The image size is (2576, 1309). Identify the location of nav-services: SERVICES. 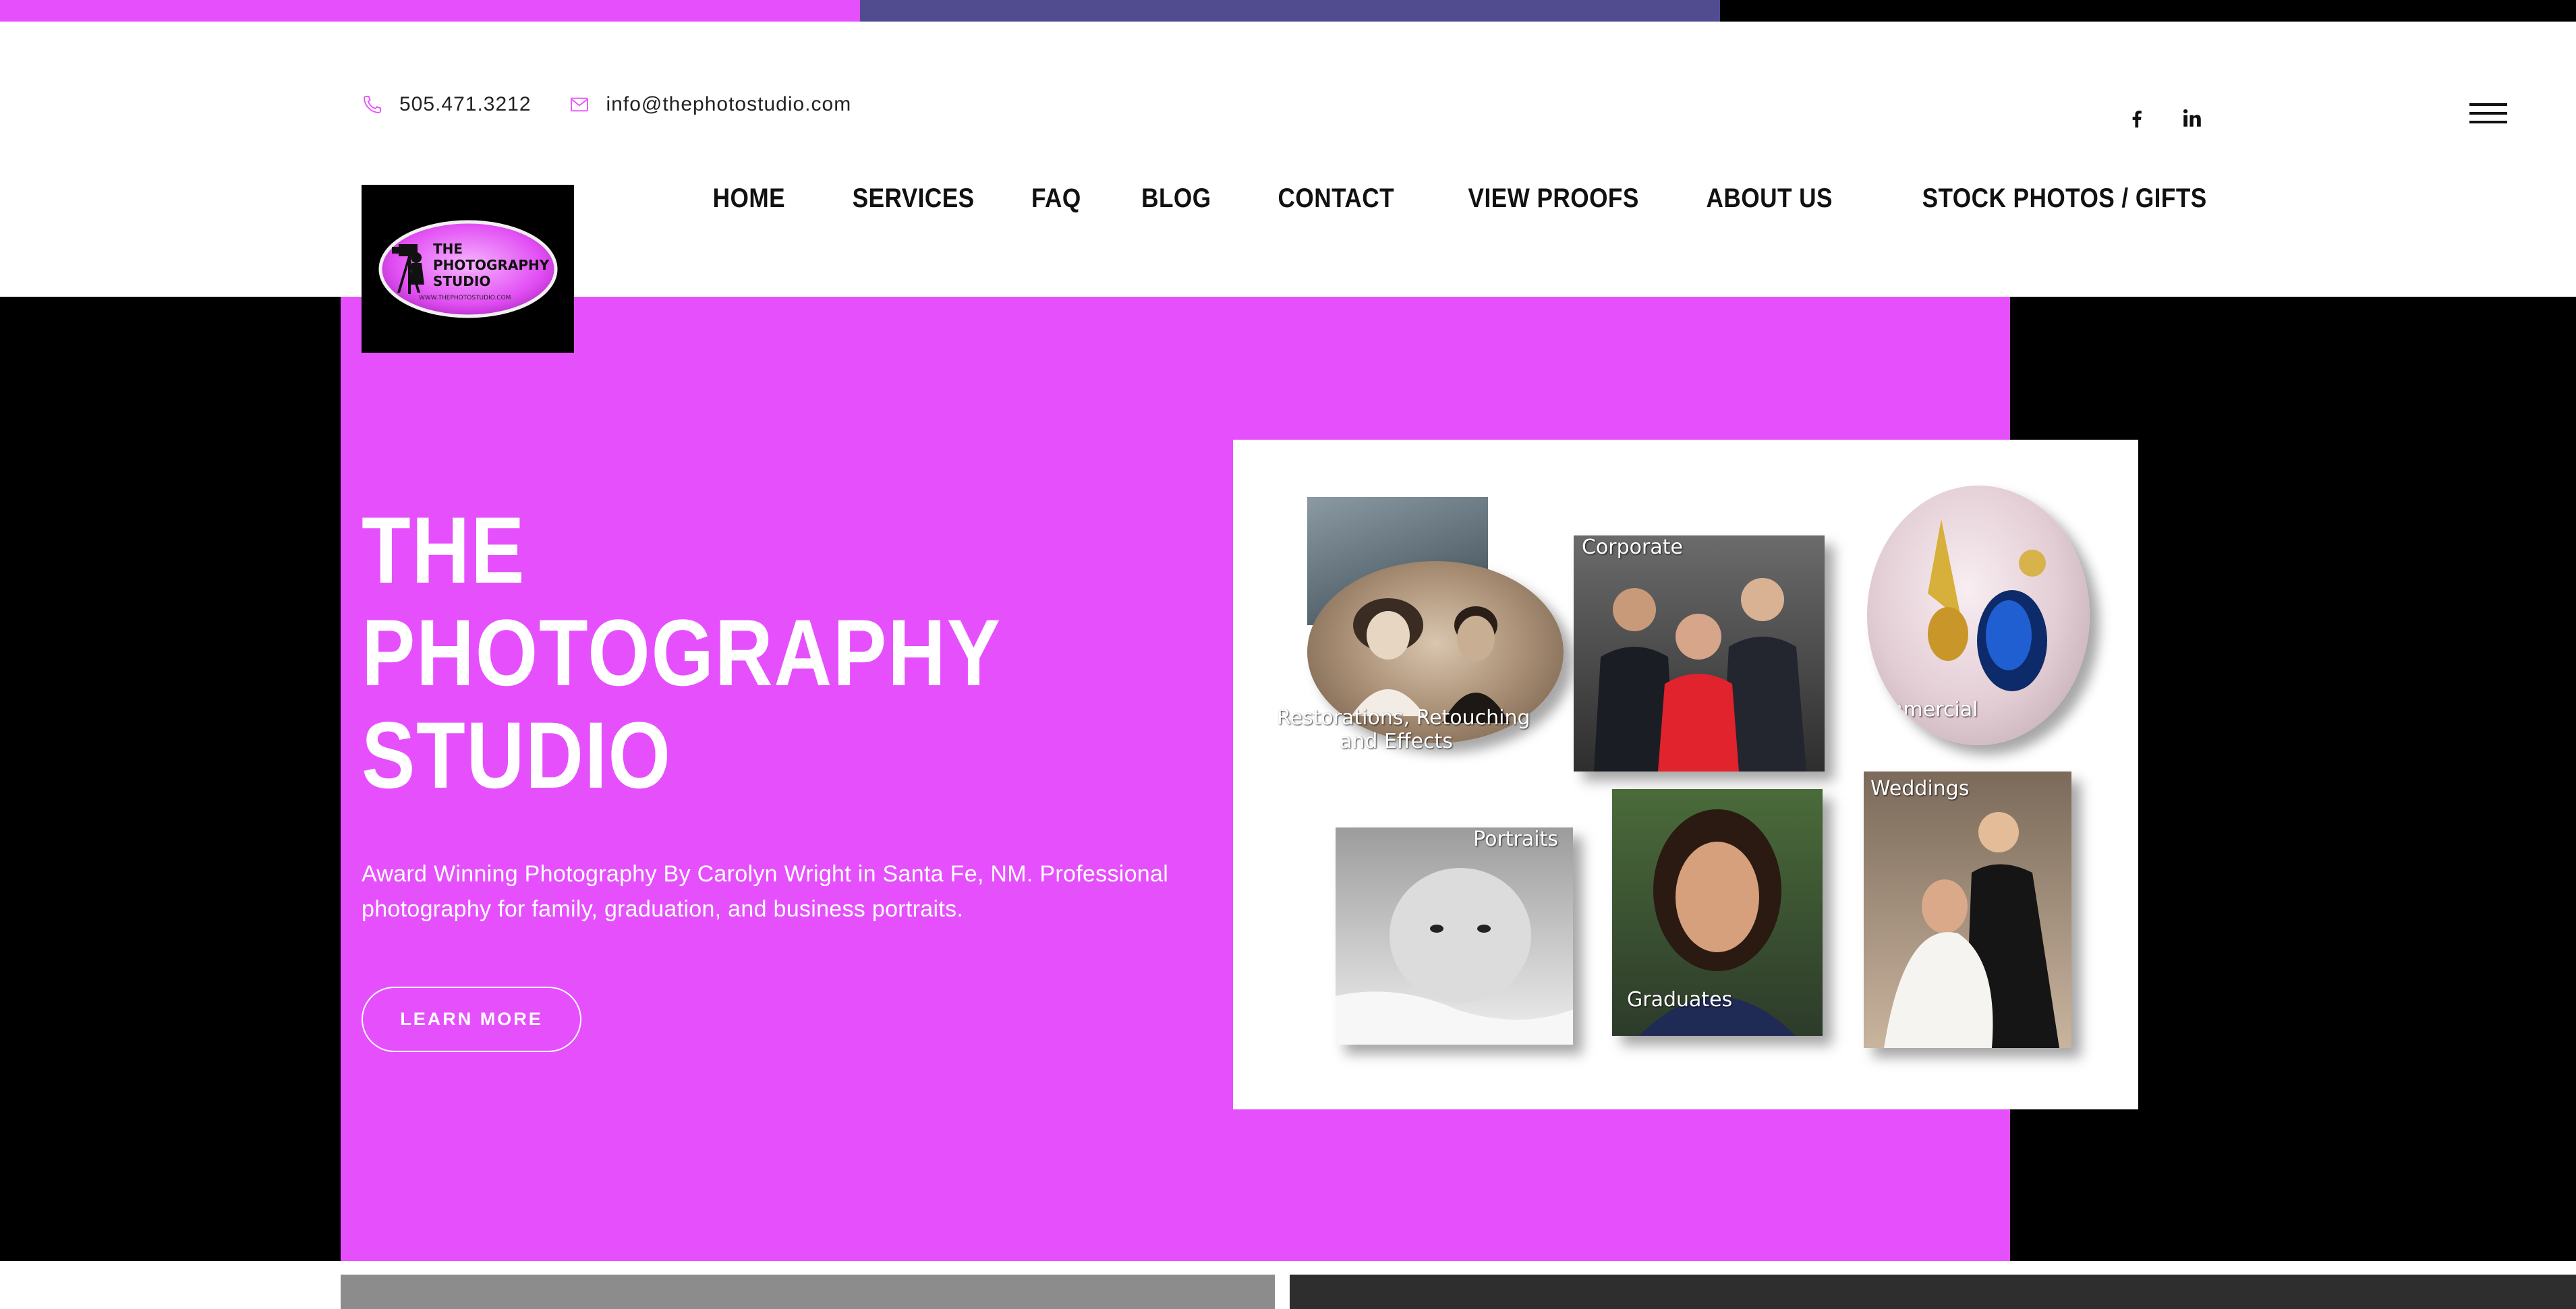
(913, 198).